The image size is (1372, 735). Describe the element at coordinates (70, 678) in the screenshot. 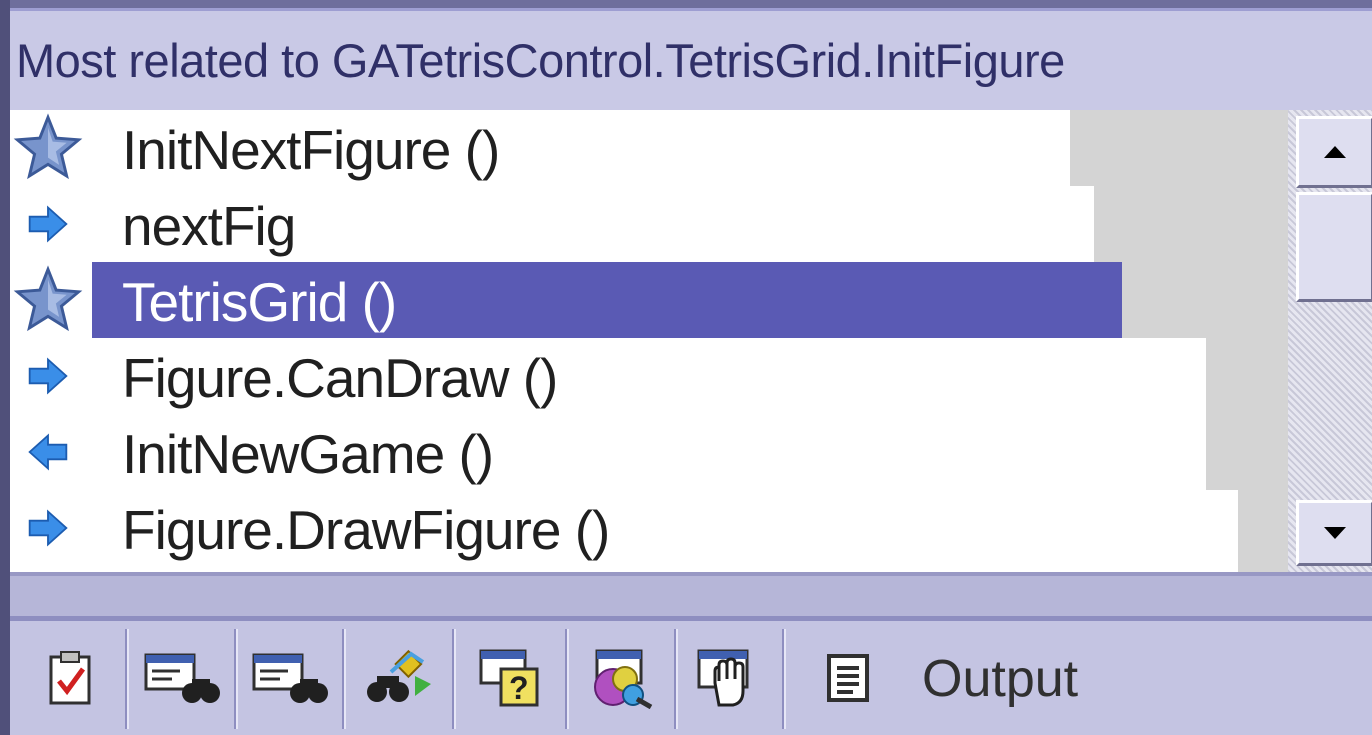

I see `task-list-icon` at that location.